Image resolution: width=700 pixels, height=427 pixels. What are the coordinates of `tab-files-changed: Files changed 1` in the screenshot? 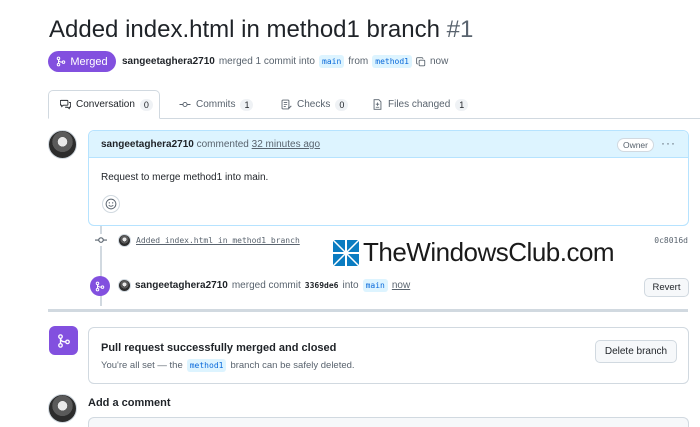 It's located at (420, 104).